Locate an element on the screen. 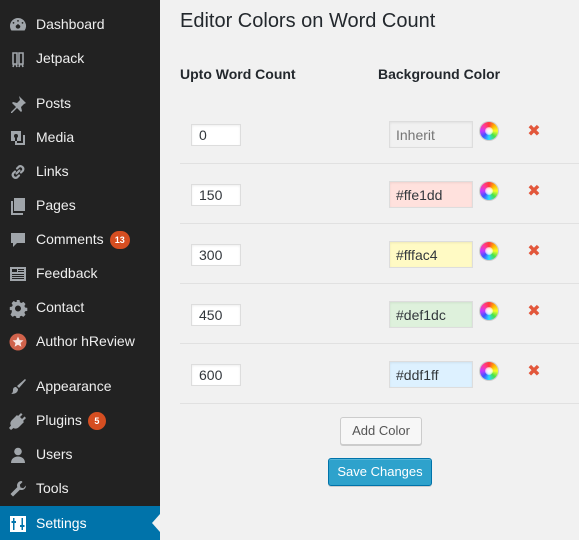  dashboard-icon is located at coordinates (18, 25).